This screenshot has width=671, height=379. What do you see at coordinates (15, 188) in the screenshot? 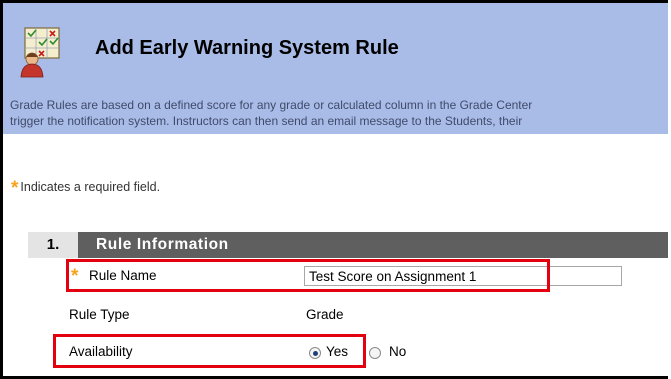
I see `asterisk-icon: *` at bounding box center [15, 188].